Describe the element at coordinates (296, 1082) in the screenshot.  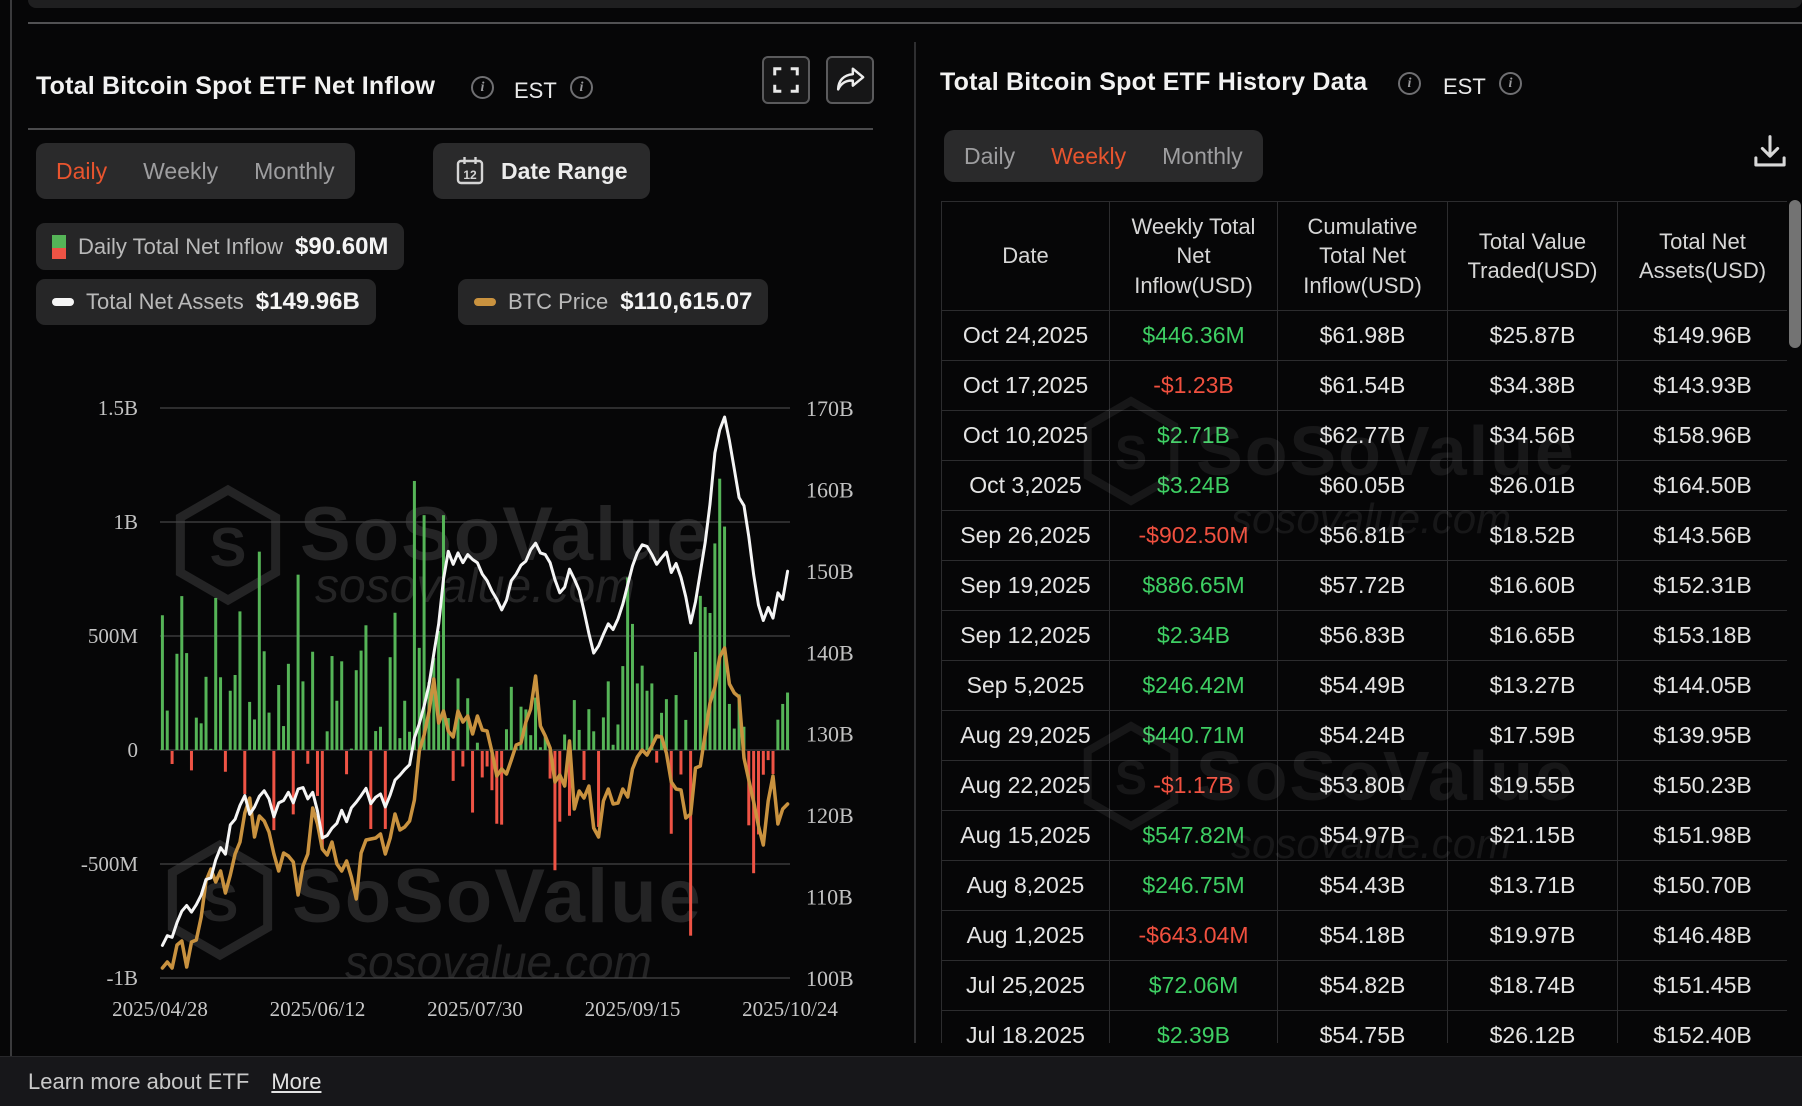
I see `more-link: More` at that location.